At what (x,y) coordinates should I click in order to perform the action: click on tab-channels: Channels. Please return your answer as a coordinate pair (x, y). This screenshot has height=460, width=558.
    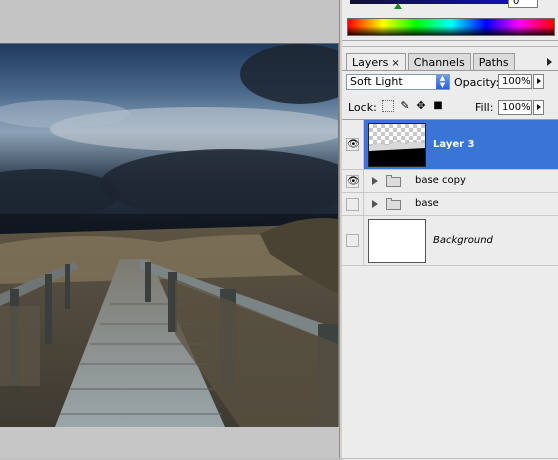
    Looking at the image, I should click on (439, 61).